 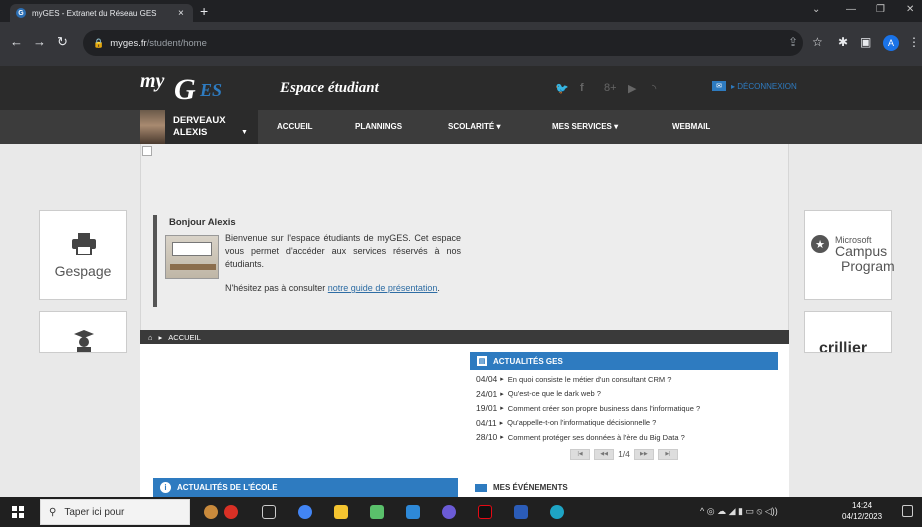 What do you see at coordinates (739, 511) in the screenshot?
I see `system-tray: ^ ◎ ☁ ◢ ▮ ▭ ⦸ ◁))` at bounding box center [739, 511].